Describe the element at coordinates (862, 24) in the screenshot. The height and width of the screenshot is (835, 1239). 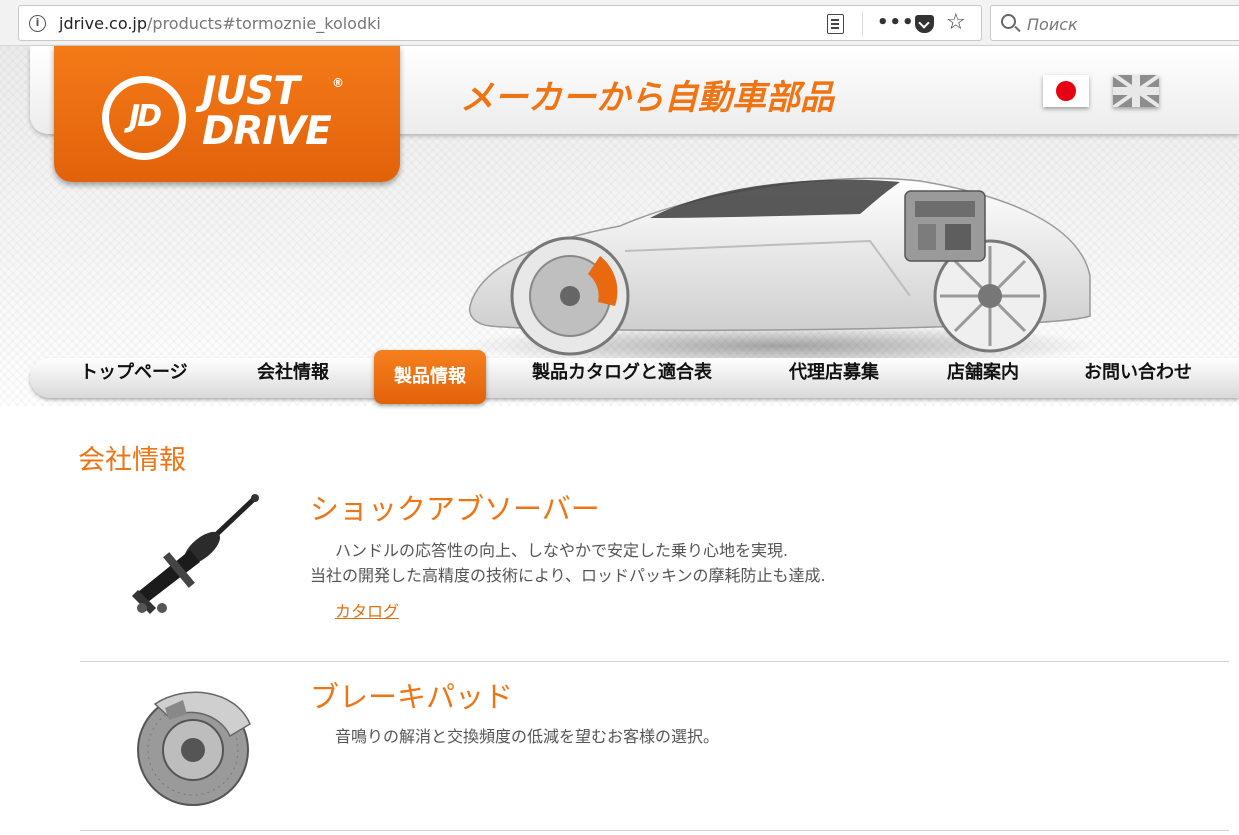
I see `toolbar-separator` at that location.